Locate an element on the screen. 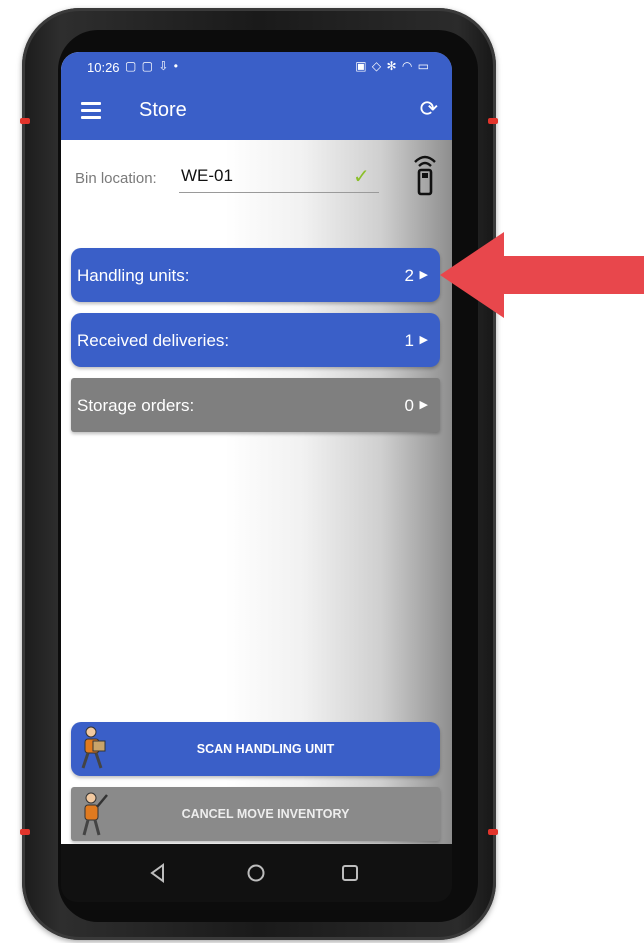  cancel-move-inventory-button: CANCEL MOVE INVENTORY is located at coordinates (255, 814).